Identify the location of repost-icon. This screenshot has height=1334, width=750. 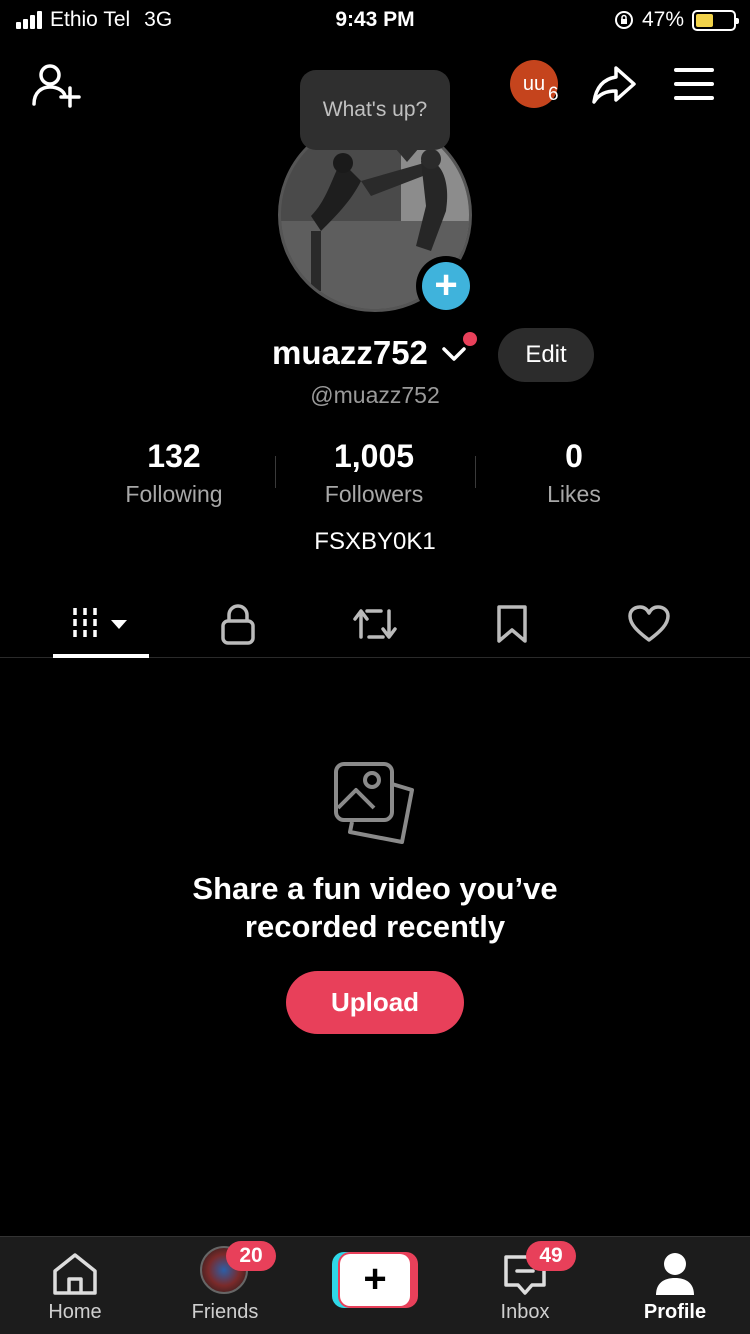
(375, 624).